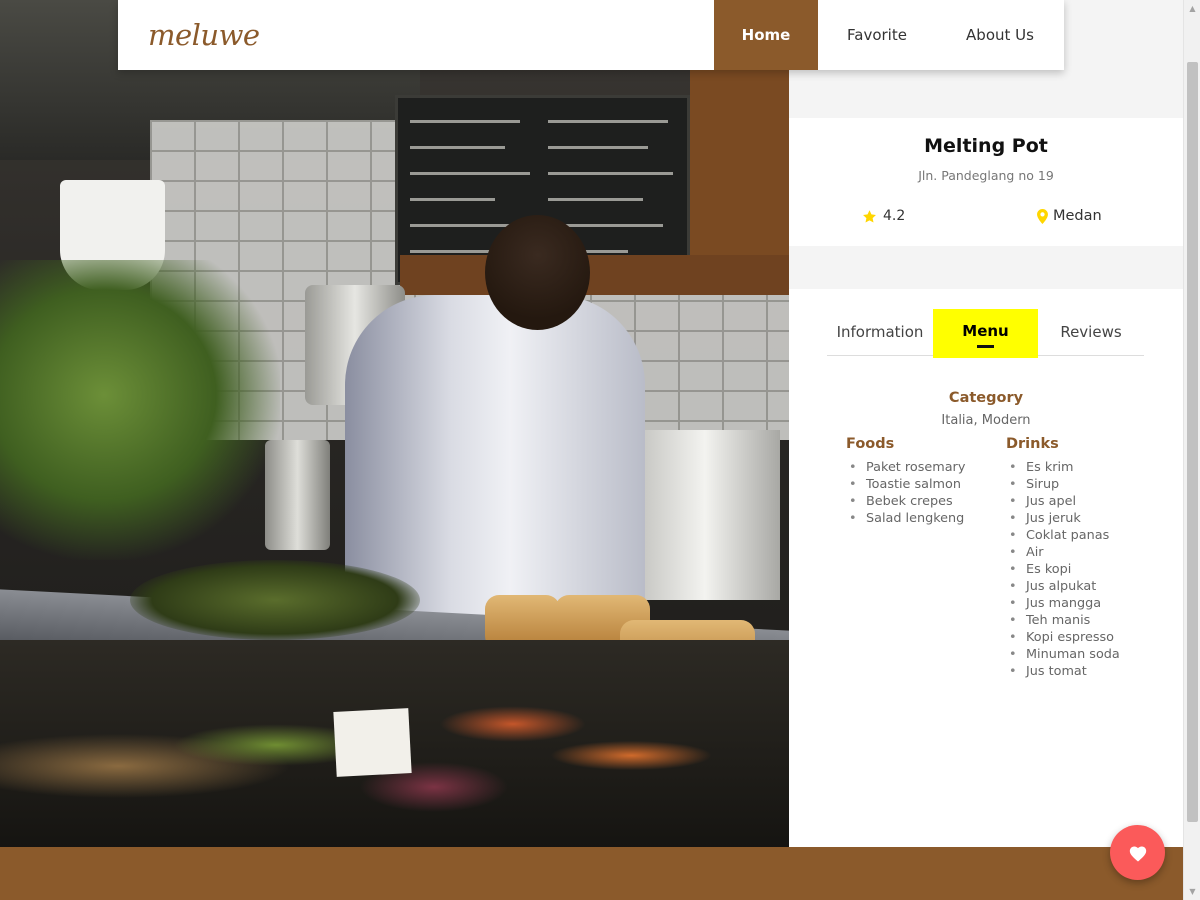  I want to click on nav-home: Home, so click(766, 35).